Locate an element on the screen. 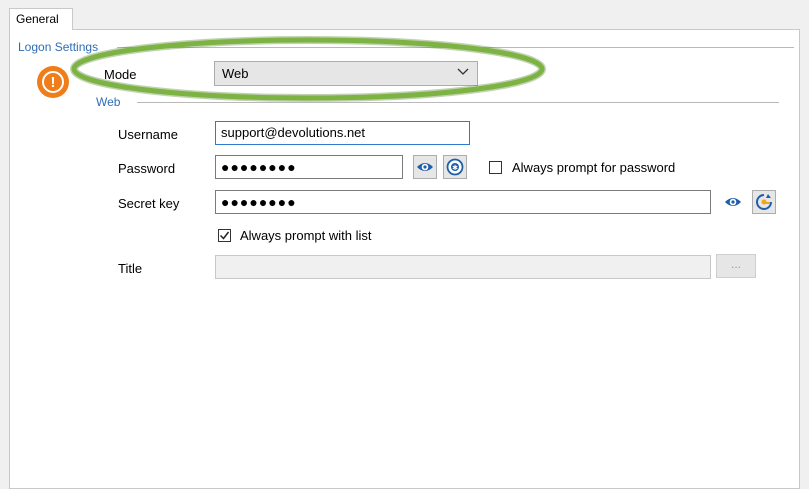 Image resolution: width=809 pixels, height=489 pixels. mode-select-value: Web is located at coordinates (235, 73).